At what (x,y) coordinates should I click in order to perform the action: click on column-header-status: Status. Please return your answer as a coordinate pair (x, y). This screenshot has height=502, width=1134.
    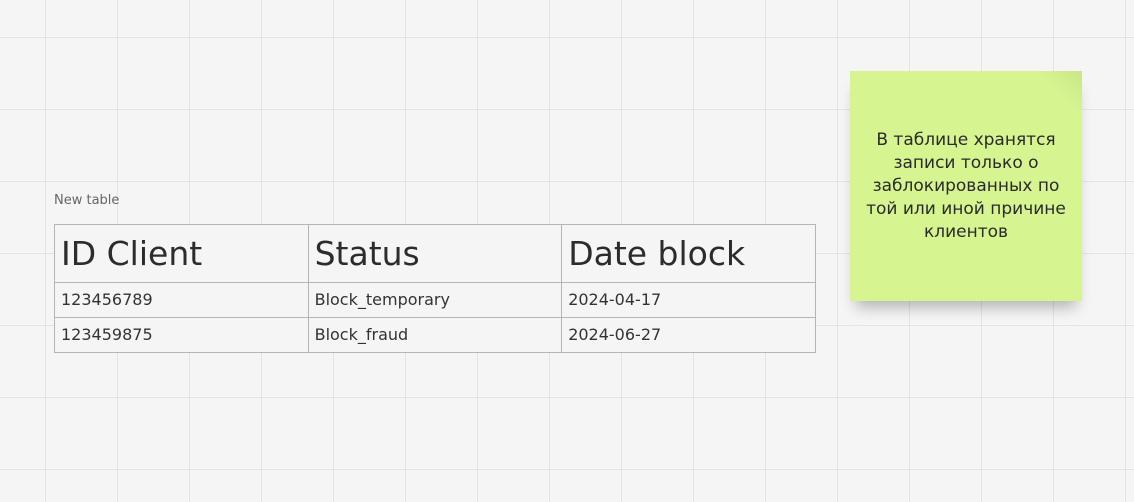
    Looking at the image, I should click on (435, 253).